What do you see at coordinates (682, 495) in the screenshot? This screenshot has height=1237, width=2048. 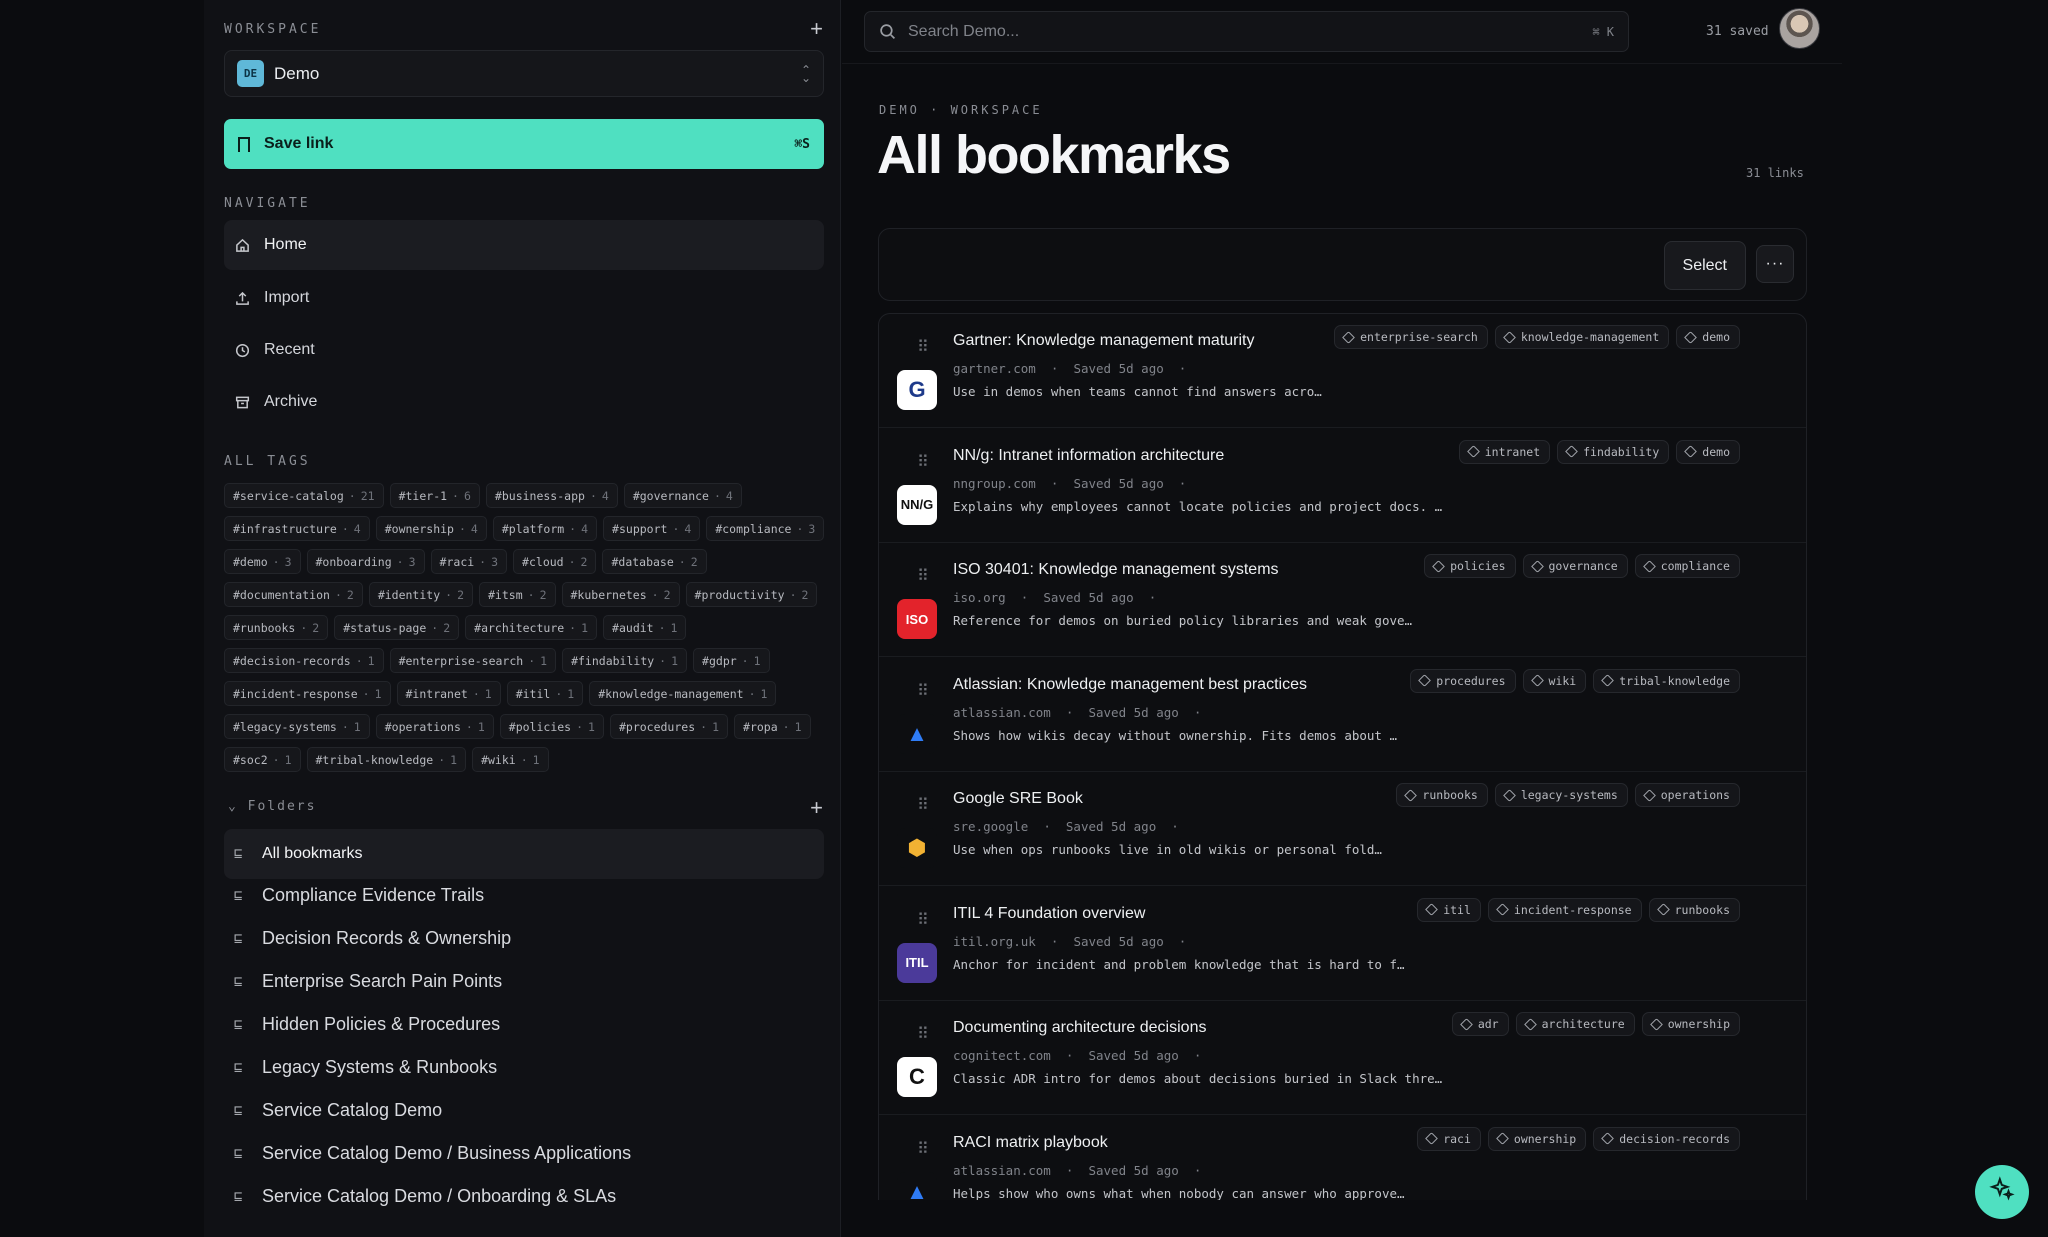 I see `tag-chip: #governance · 4` at bounding box center [682, 495].